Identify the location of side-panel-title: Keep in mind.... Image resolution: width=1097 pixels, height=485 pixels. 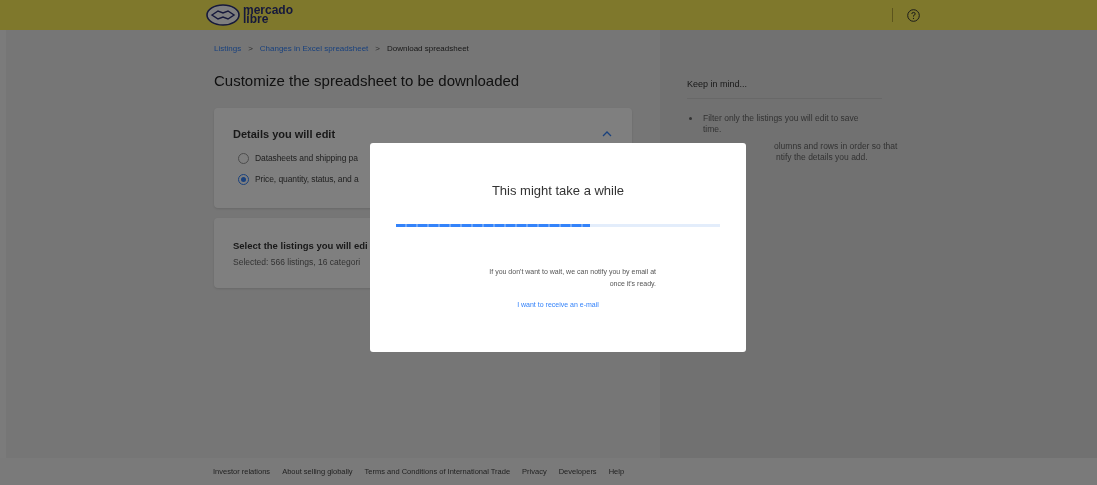
(784, 88).